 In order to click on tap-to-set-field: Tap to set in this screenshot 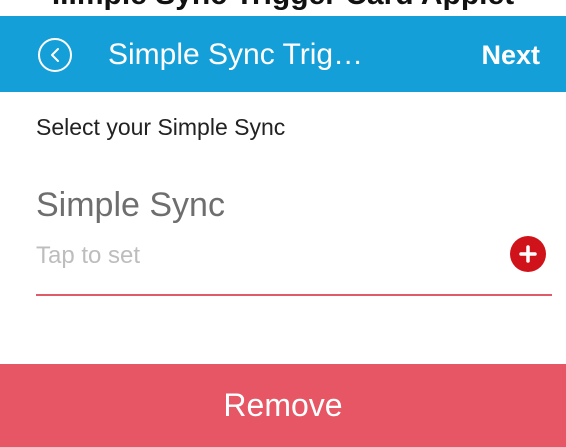, I will do `click(88, 256)`.